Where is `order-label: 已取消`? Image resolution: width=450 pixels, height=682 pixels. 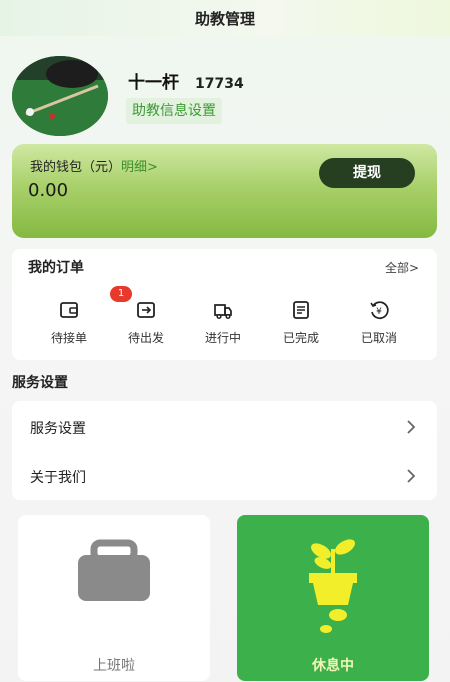
order-label: 已取消 is located at coordinates (378, 338).